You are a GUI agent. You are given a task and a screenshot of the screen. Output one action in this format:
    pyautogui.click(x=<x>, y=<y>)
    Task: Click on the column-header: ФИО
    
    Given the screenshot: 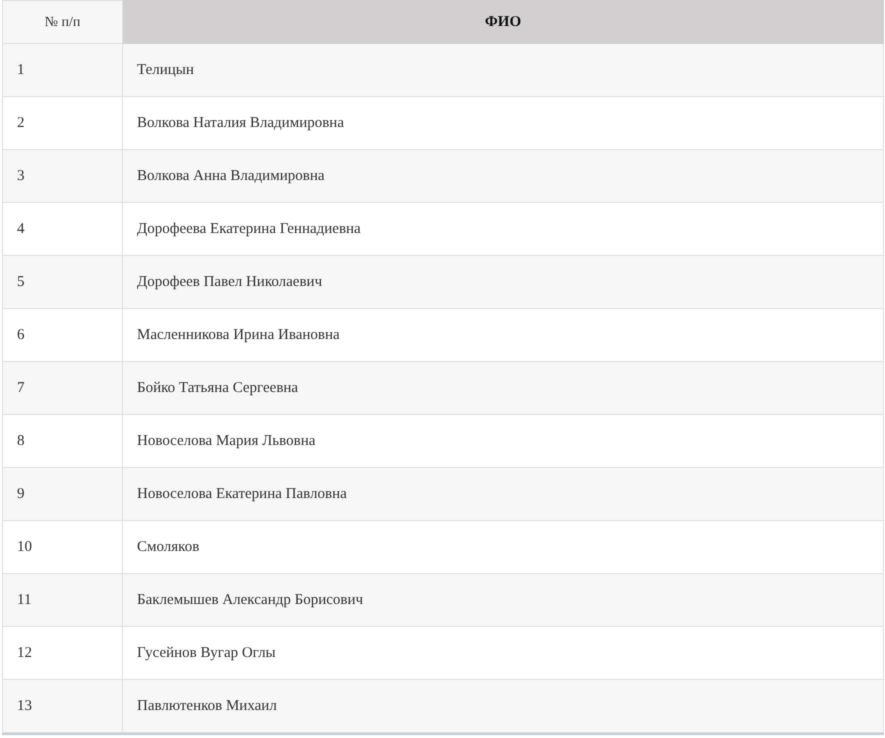 What is the action you would take?
    pyautogui.click(x=503, y=22)
    